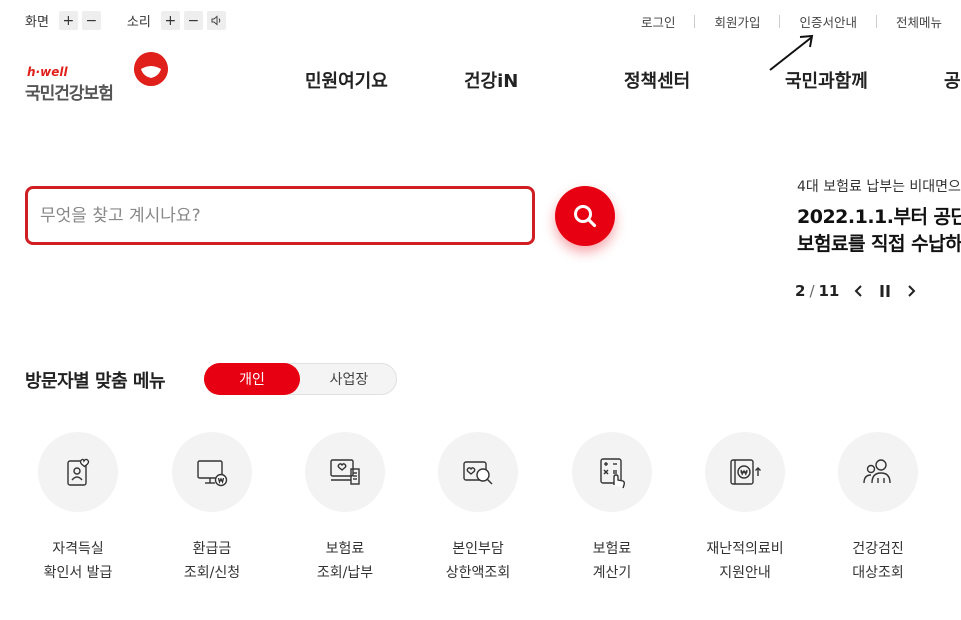 This screenshot has width=961, height=620. What do you see at coordinates (657, 80) in the screenshot?
I see `nav-policy-center: 정책센터` at bounding box center [657, 80].